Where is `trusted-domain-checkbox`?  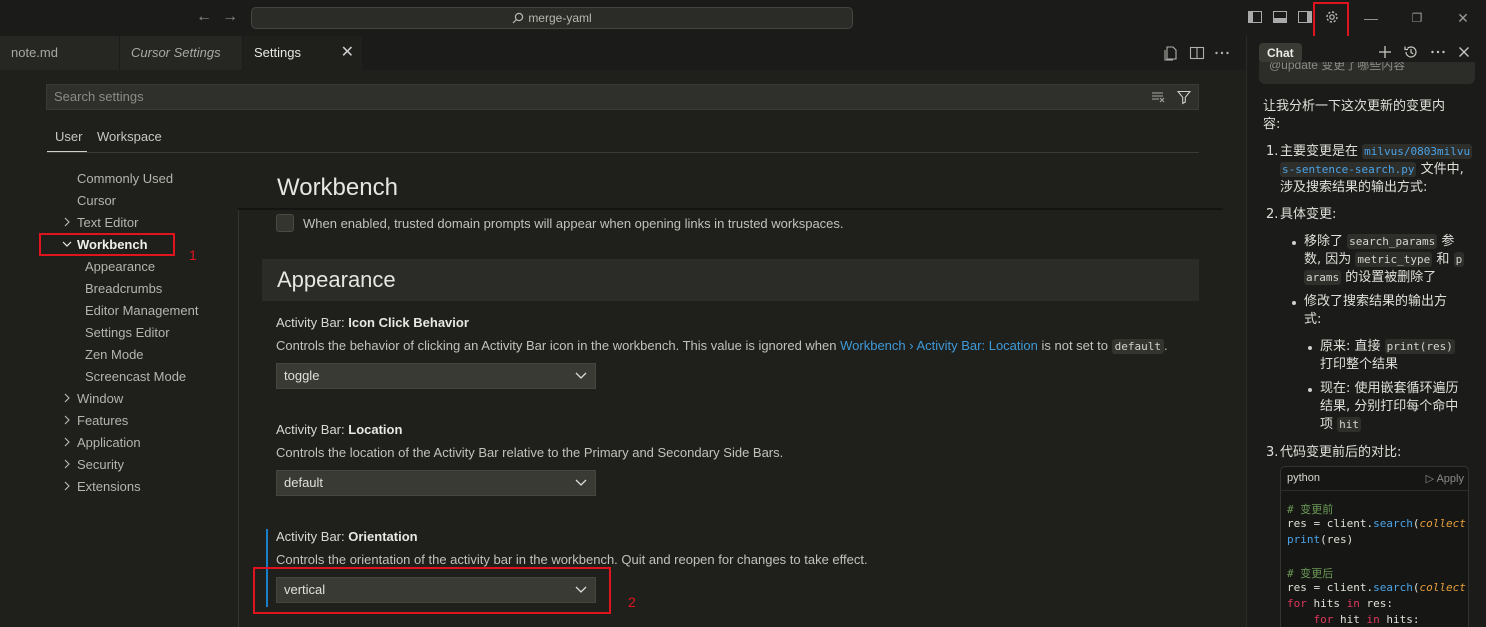 trusted-domain-checkbox is located at coordinates (285, 223).